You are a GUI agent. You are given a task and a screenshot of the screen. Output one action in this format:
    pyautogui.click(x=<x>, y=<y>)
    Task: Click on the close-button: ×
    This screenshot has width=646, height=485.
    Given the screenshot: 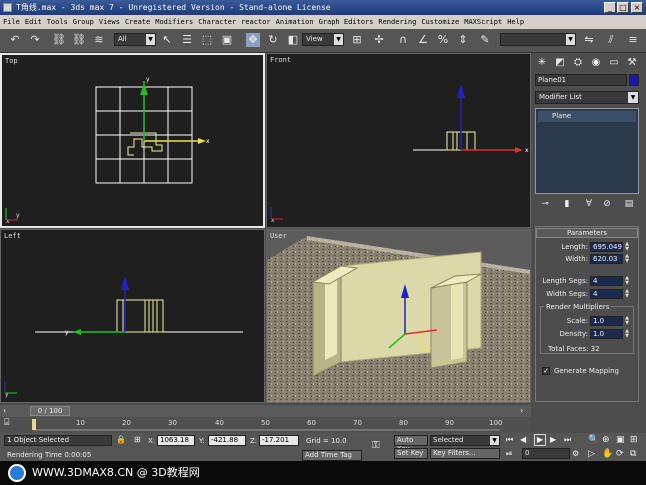 What is the action you would take?
    pyautogui.click(x=637, y=7)
    